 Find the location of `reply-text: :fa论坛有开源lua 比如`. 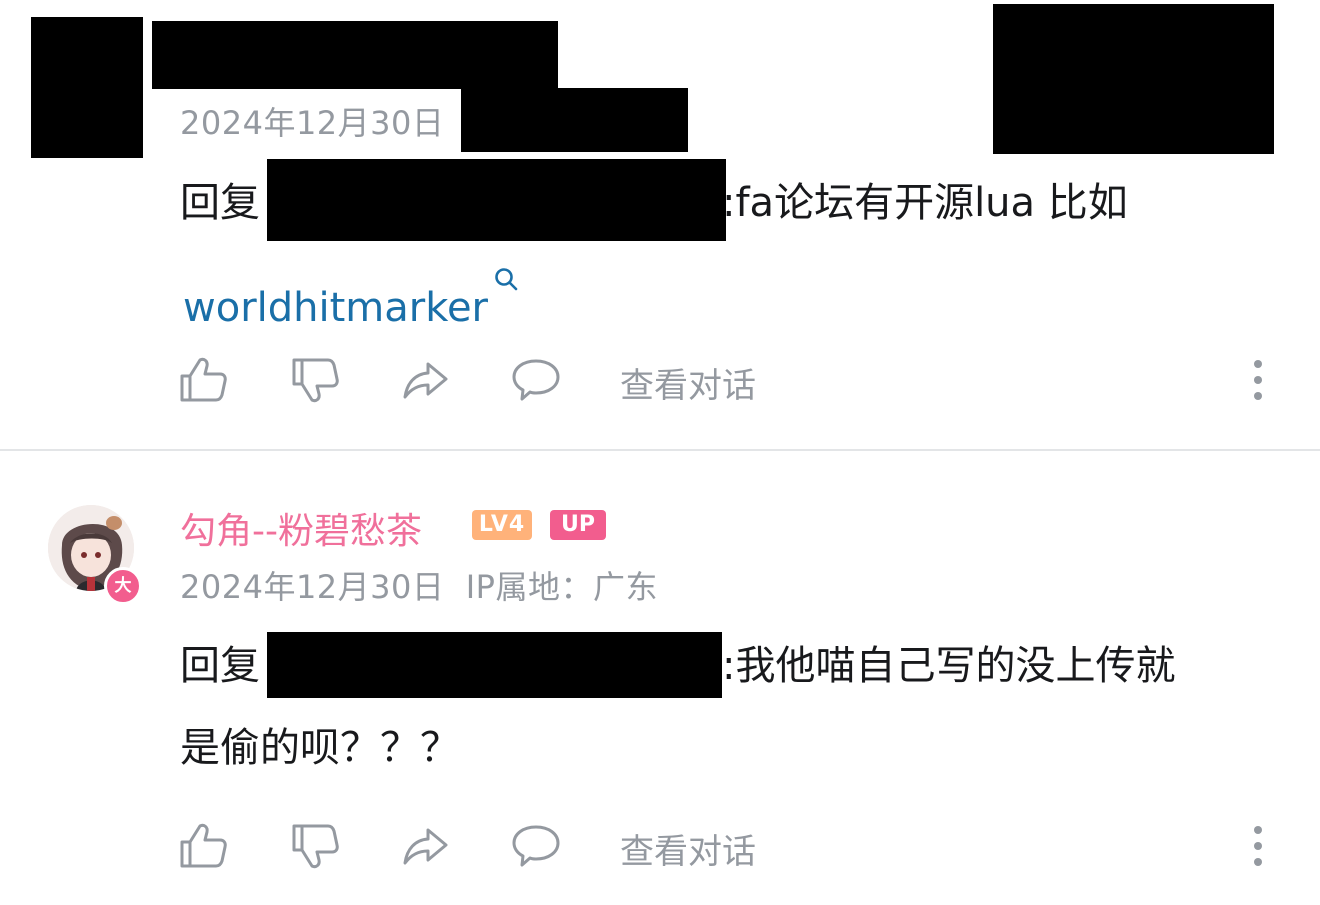

reply-text: :fa论坛有开源lua 比如 is located at coordinates (925, 203).